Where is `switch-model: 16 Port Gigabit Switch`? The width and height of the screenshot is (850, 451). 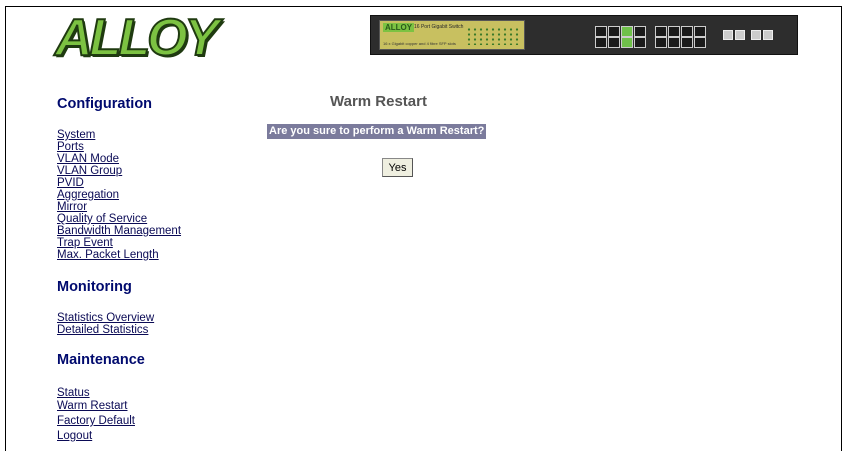
switch-model: 16 Port Gigabit Switch is located at coordinates (439, 27).